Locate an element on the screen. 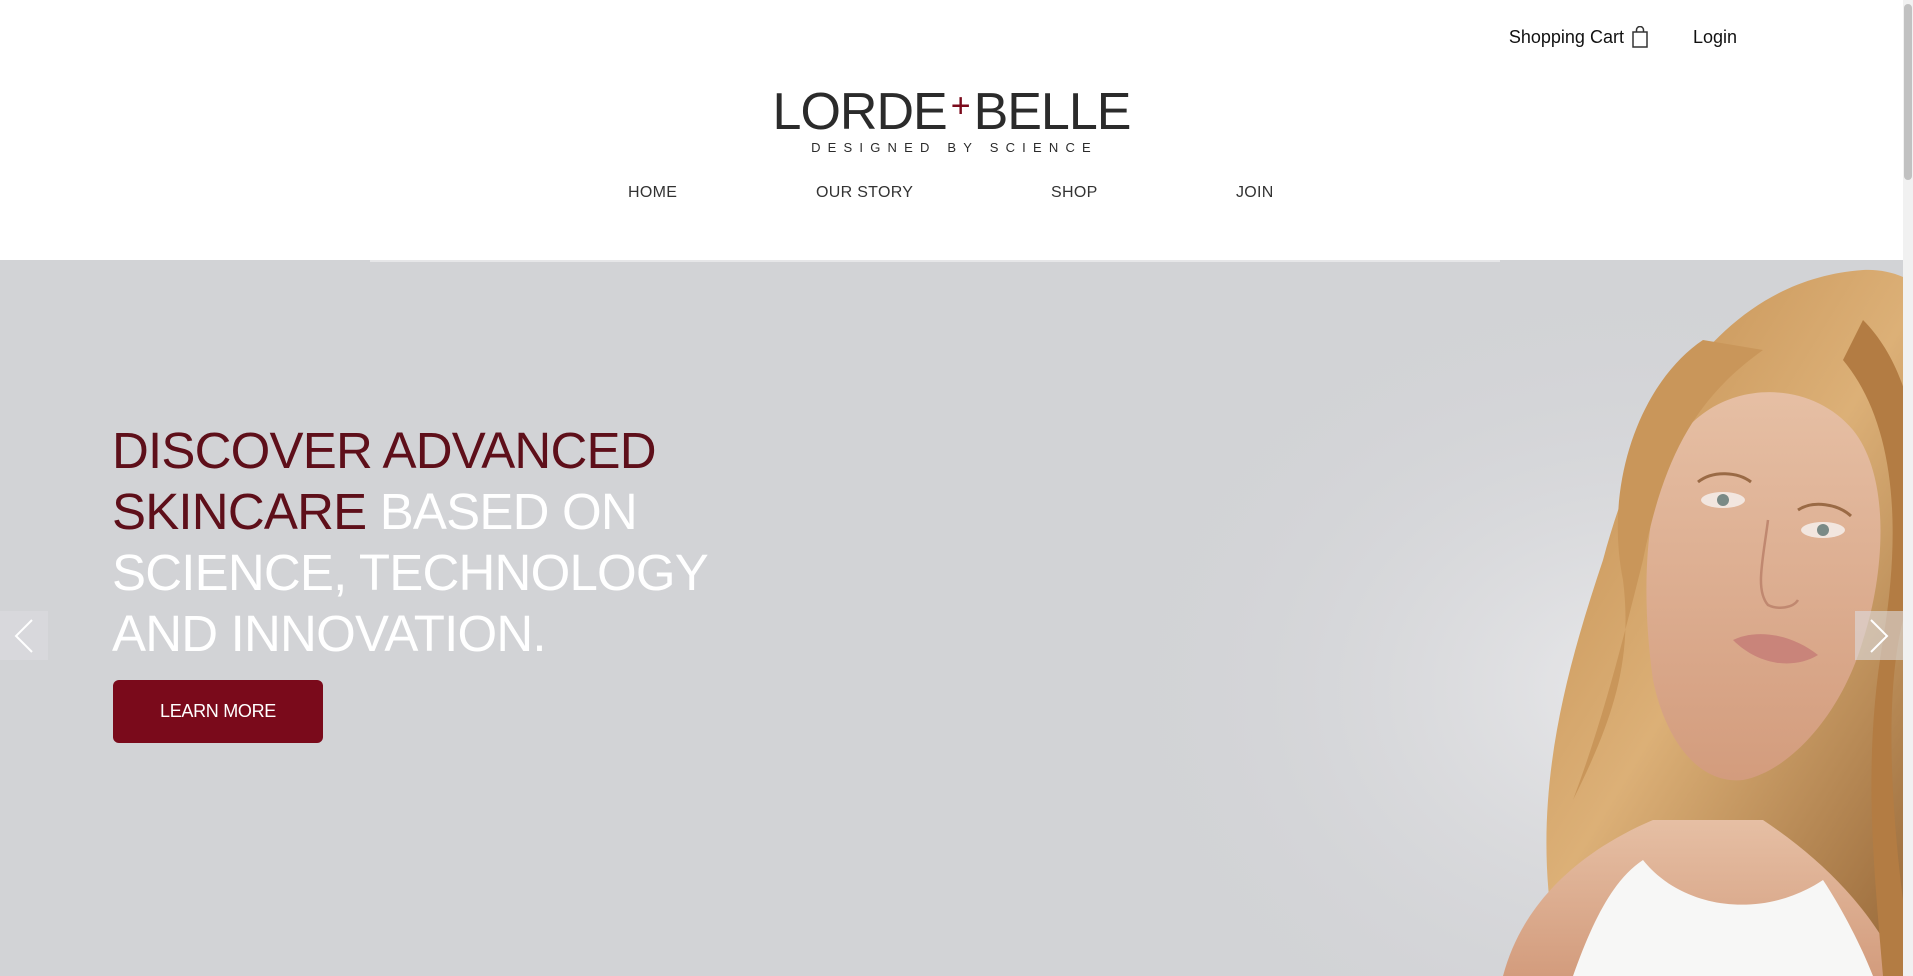 This screenshot has height=976, width=1913. logo-word-left: LORDE is located at coordinates (860, 112).